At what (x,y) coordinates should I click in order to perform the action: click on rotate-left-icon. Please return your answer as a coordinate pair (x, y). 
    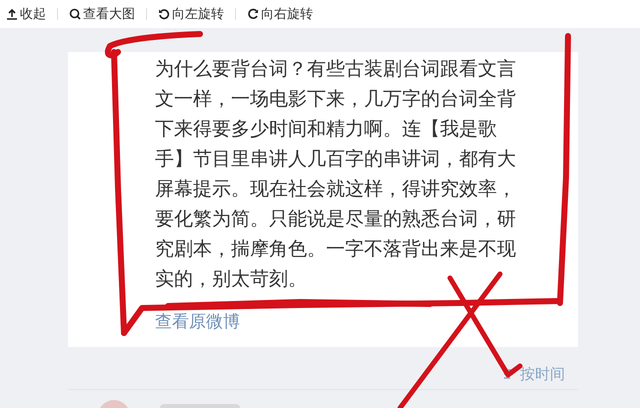
    Looking at the image, I should click on (164, 14).